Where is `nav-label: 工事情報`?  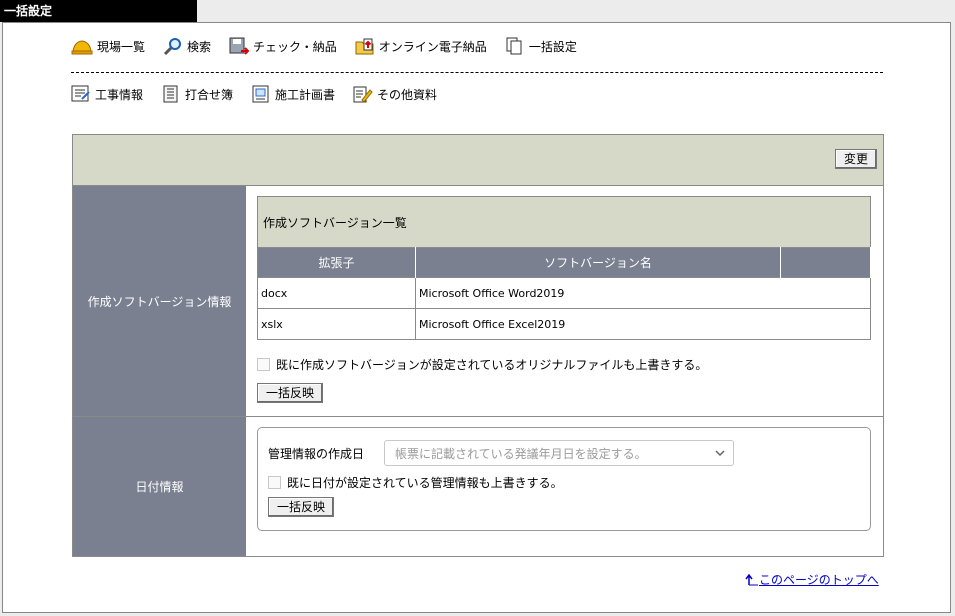
nav-label: 工事情報 is located at coordinates (119, 94).